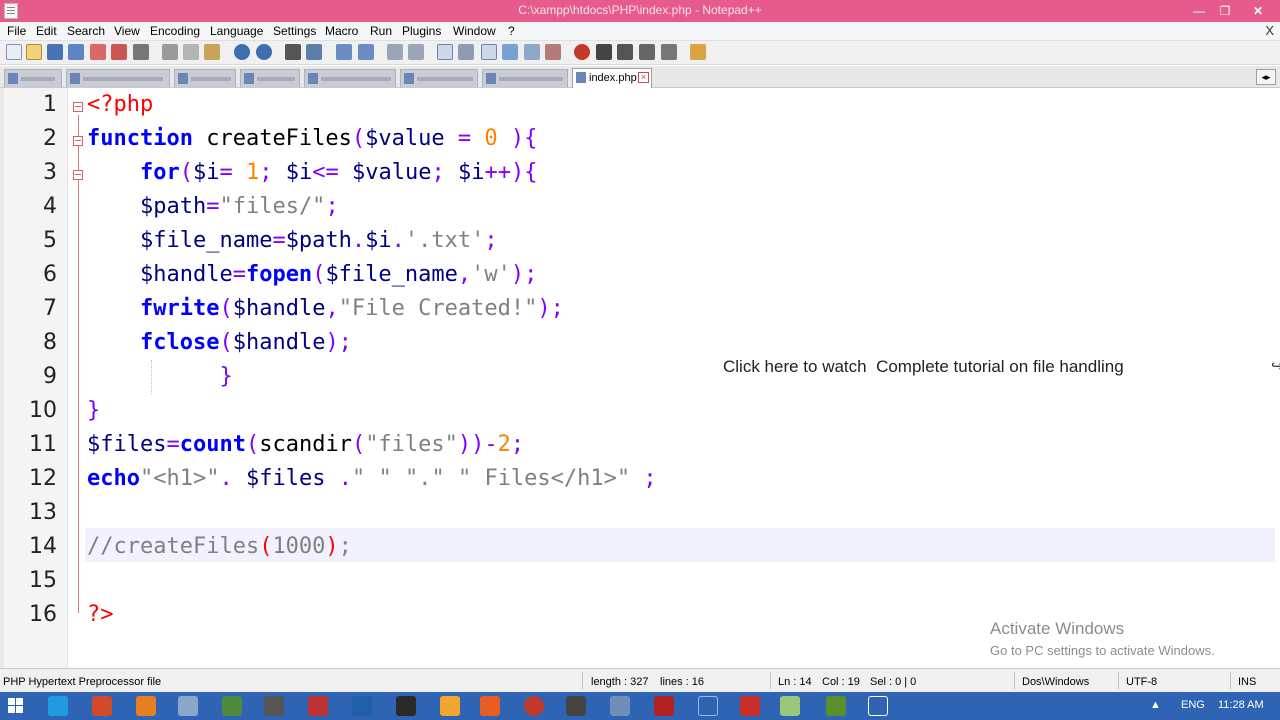 Image resolution: width=1280 pixels, height=720 pixels. What do you see at coordinates (213, 207) in the screenshot?
I see `code-line-4: $path="files/";` at bounding box center [213, 207].